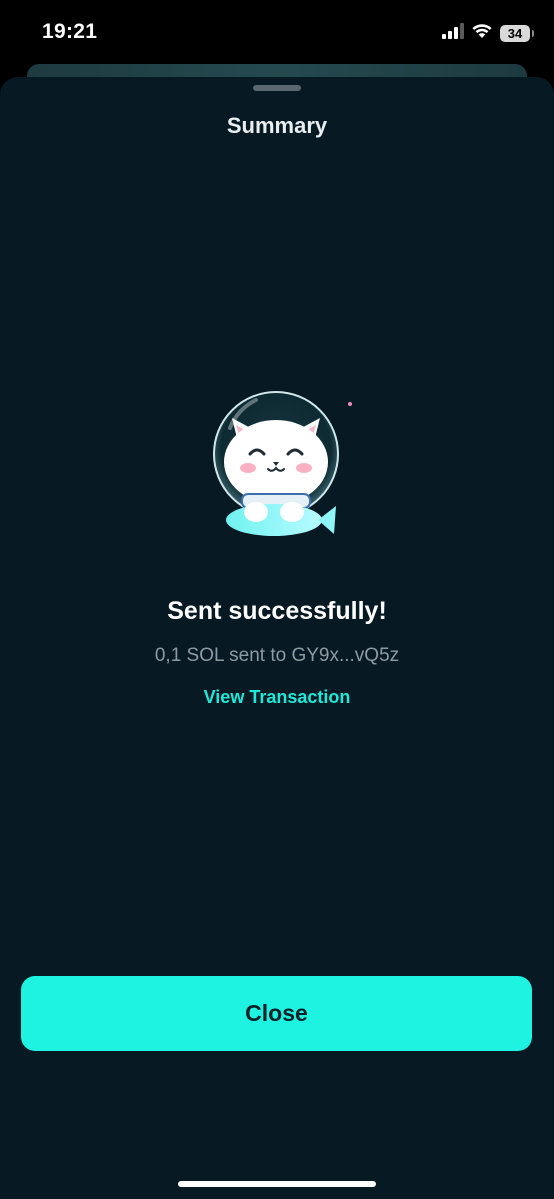  I want to click on close-button: Close, so click(276, 1013).